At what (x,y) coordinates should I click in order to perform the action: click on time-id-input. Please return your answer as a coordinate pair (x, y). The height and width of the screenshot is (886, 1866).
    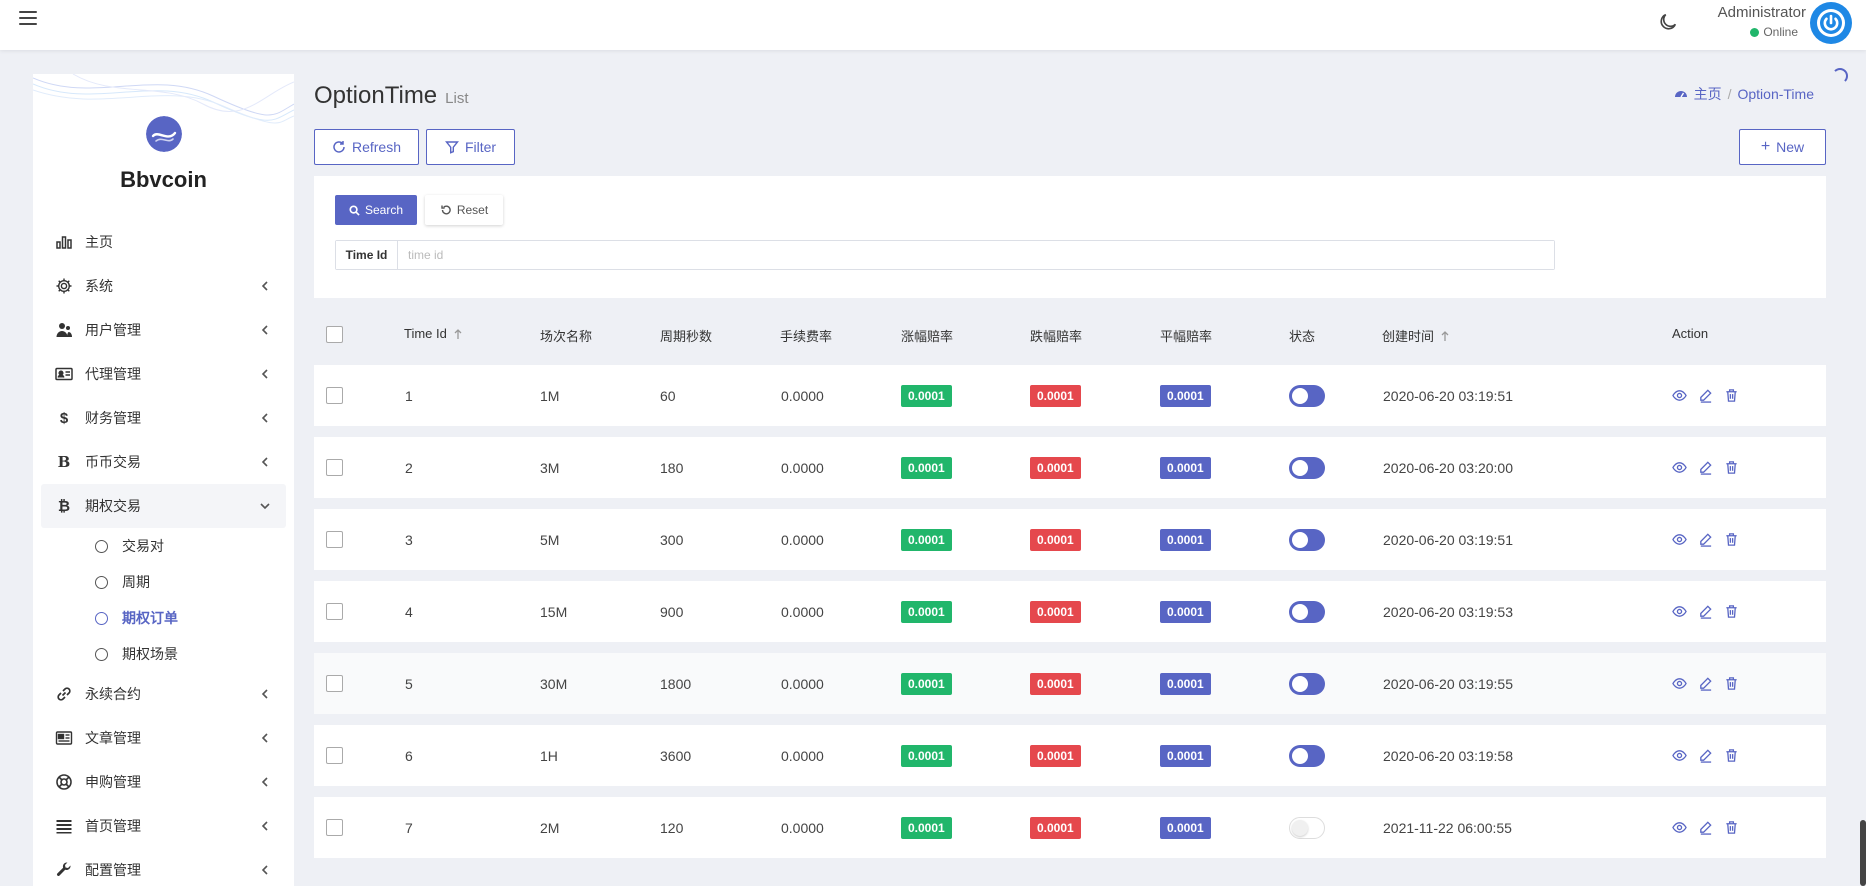
    Looking at the image, I should click on (976, 255).